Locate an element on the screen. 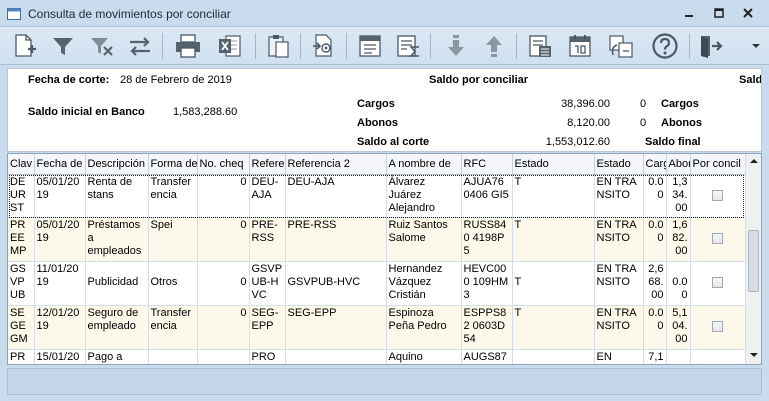  move-down-button is located at coordinates (456, 46).